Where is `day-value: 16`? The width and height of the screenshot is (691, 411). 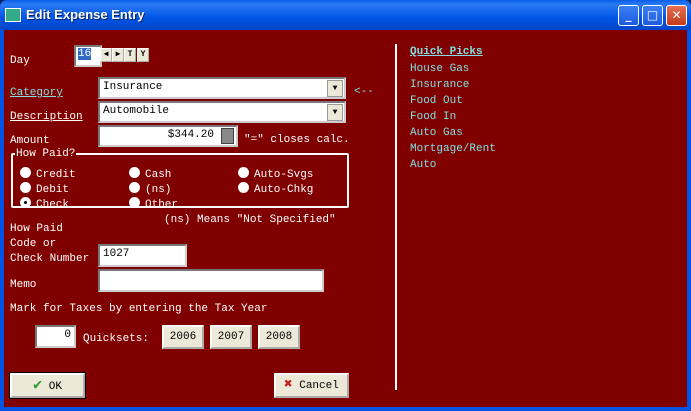
day-value: 16 is located at coordinates (85, 54).